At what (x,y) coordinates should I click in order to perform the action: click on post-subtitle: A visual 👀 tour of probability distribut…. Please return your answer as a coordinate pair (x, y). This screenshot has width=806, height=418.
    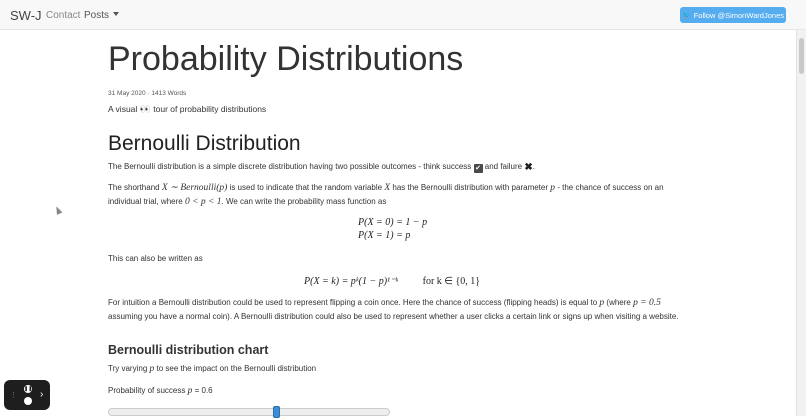
    Looking at the image, I should click on (187, 109).